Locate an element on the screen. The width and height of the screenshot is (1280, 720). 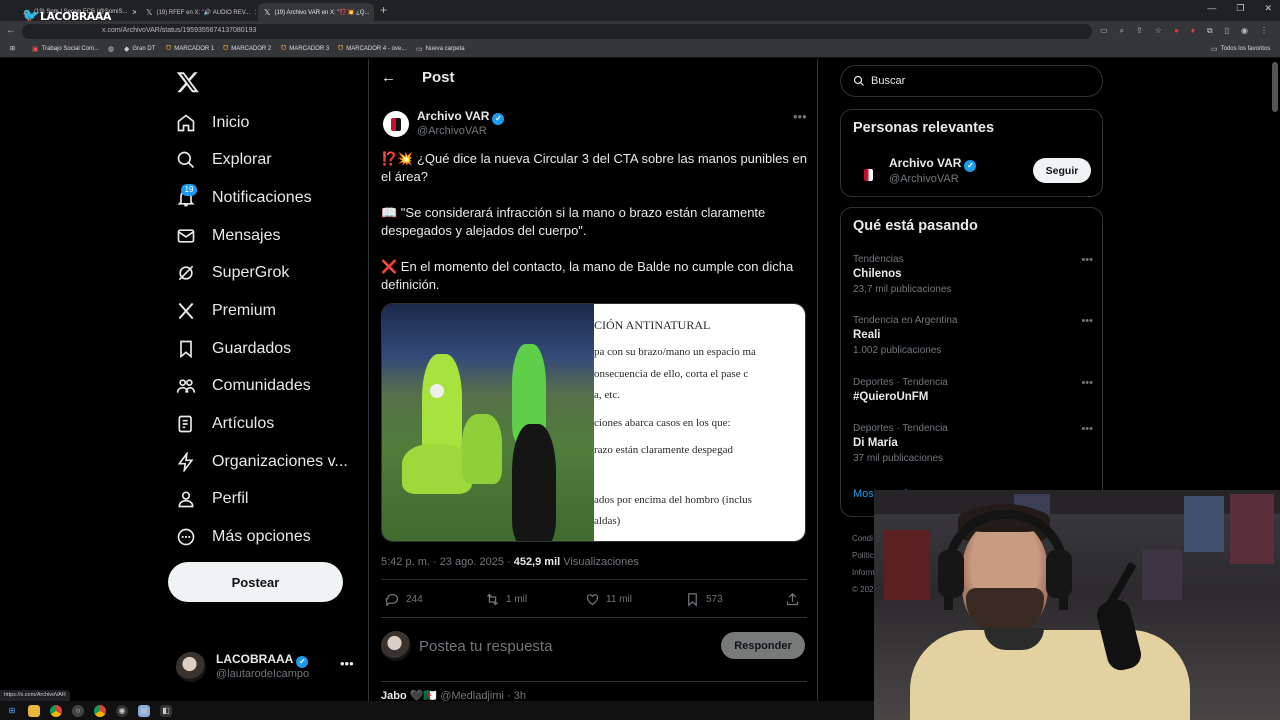
bookmark-icon is located at coordinates (186, 349).